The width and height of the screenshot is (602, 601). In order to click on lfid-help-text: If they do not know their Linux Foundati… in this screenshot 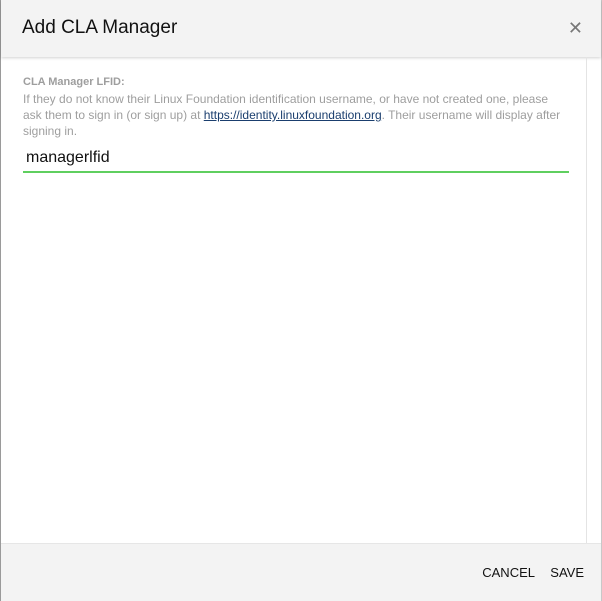, I will do `click(295, 115)`.